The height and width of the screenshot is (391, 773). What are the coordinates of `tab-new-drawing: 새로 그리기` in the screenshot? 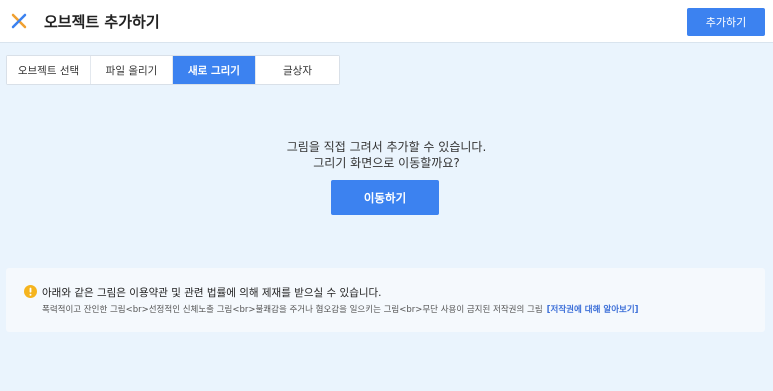 It's located at (213, 70).